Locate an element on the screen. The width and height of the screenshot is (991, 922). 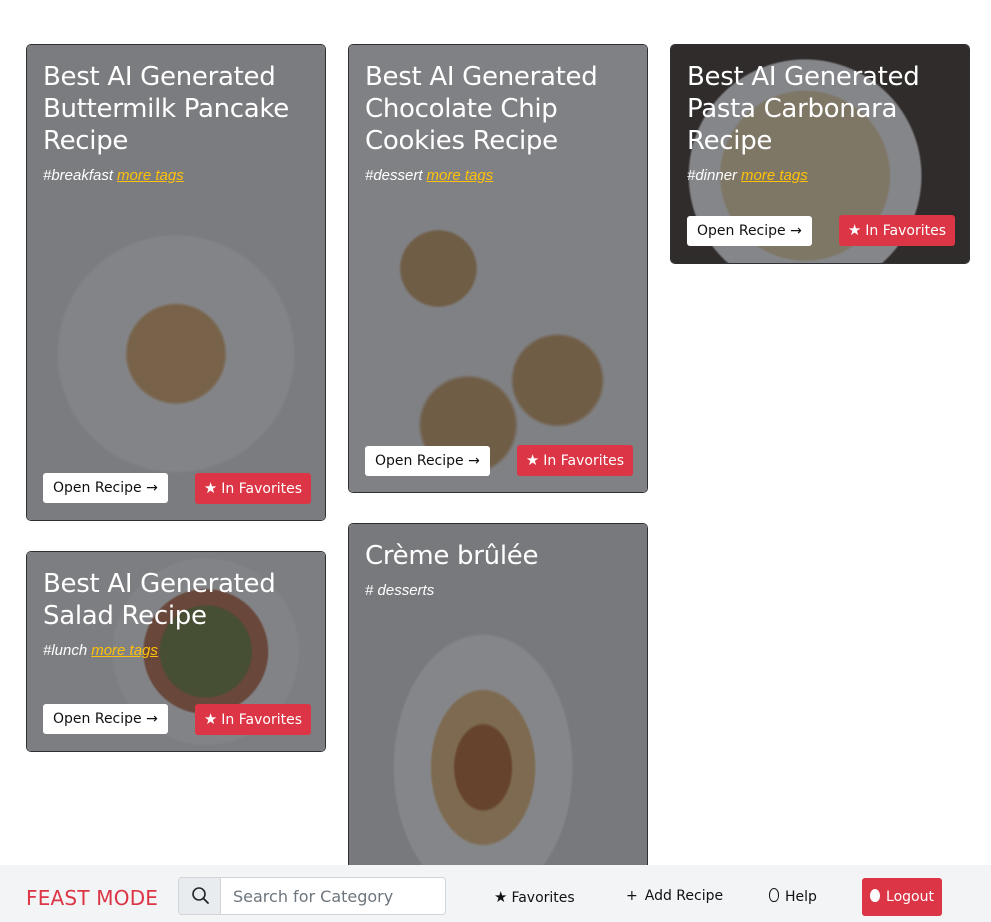
search-input is located at coordinates (333, 896).